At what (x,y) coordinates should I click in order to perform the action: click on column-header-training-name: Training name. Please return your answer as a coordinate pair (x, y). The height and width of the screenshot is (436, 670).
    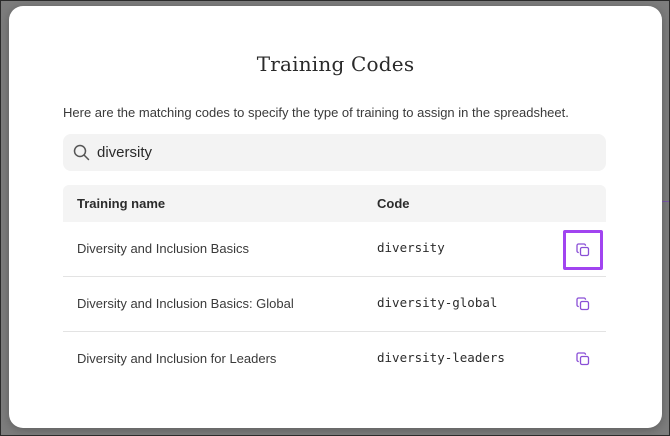
    Looking at the image, I should click on (121, 203).